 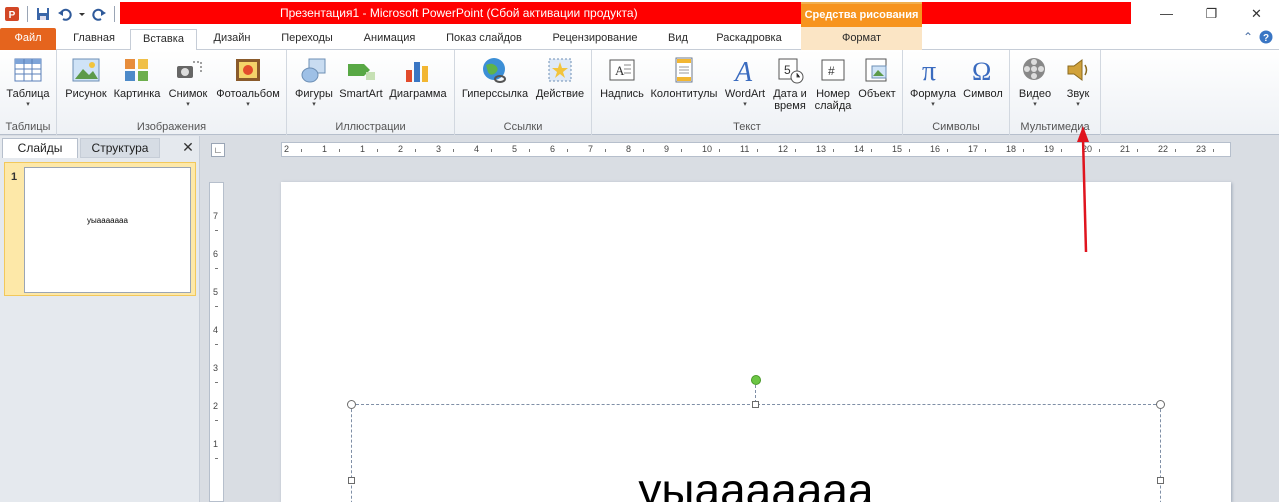 What do you see at coordinates (1125, 149) in the screenshot?
I see `ruler-label: 21` at bounding box center [1125, 149].